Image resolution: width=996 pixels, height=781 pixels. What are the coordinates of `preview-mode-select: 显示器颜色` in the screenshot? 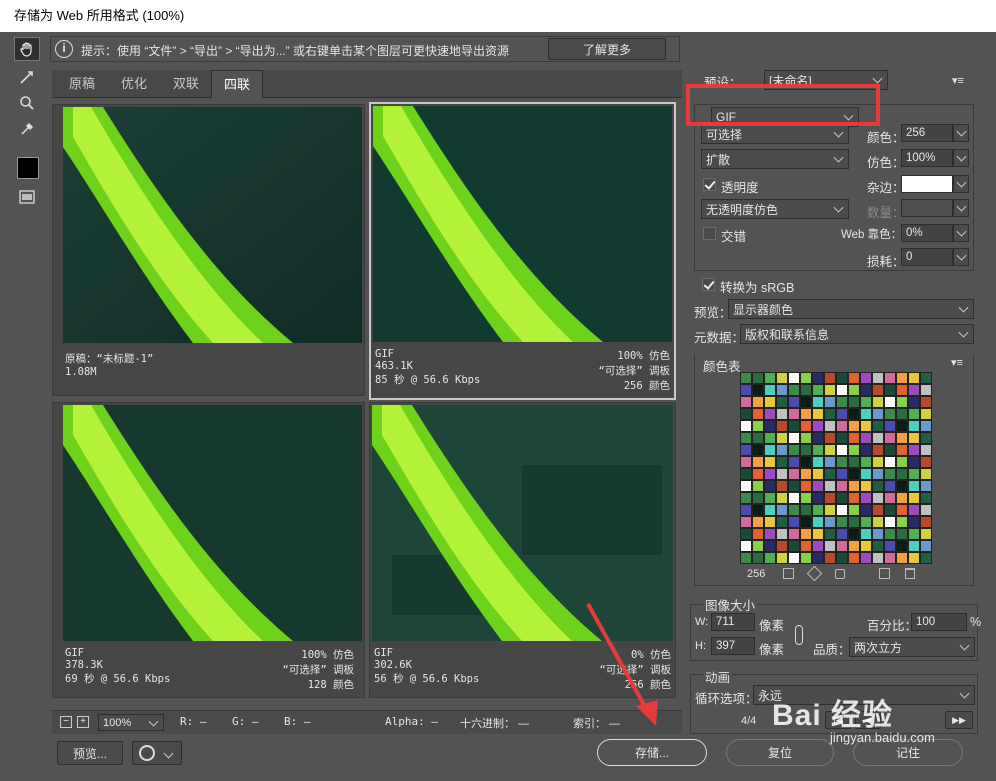 It's located at (851, 309).